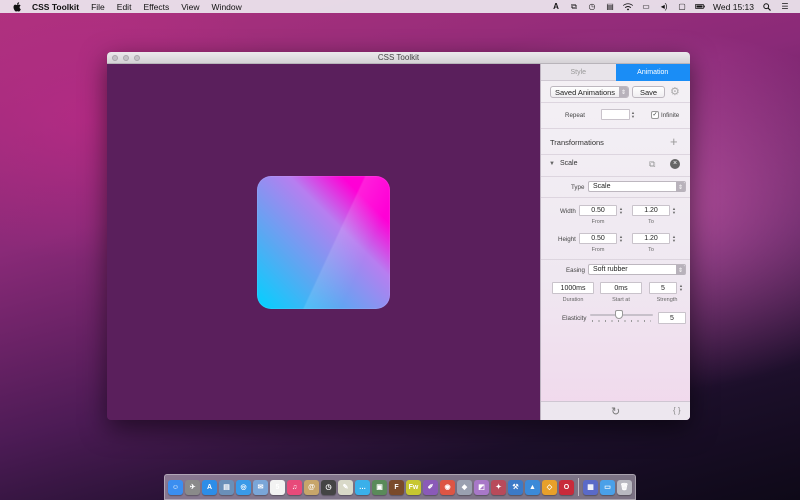 This screenshot has width=800, height=500. What do you see at coordinates (209, 487) in the screenshot?
I see `app-store-icon: A` at bounding box center [209, 487].